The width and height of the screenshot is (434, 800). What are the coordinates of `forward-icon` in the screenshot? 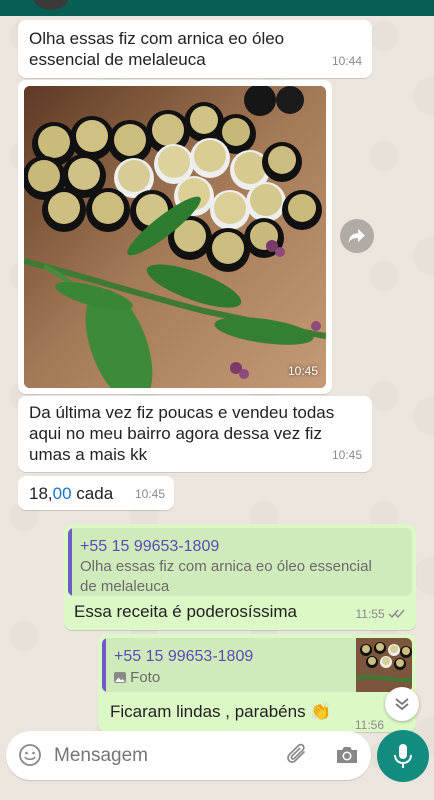 It's located at (356, 236).